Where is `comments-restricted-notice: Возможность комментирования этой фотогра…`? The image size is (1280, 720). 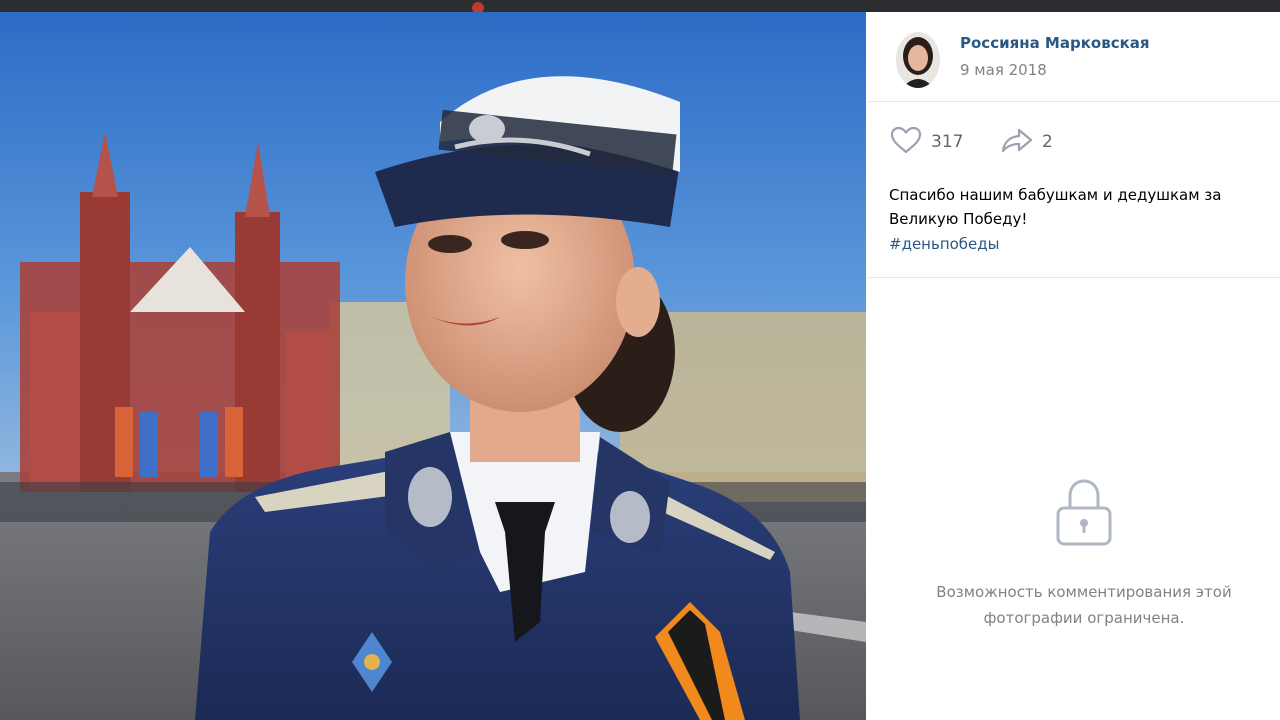
comments-restricted-notice: Возможность комментирования этой фотогра… is located at coordinates (1084, 605).